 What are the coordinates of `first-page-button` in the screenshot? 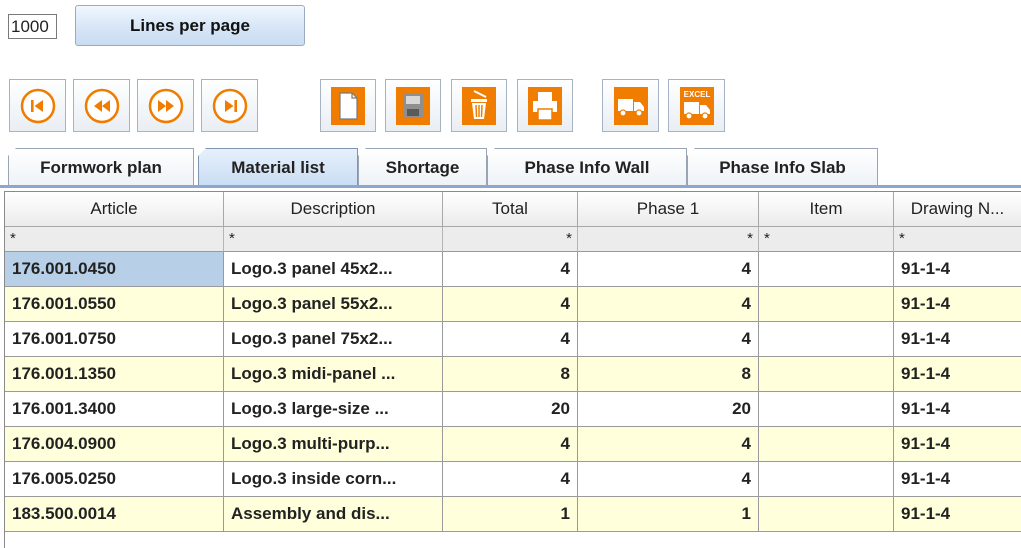 It's located at (37, 105).